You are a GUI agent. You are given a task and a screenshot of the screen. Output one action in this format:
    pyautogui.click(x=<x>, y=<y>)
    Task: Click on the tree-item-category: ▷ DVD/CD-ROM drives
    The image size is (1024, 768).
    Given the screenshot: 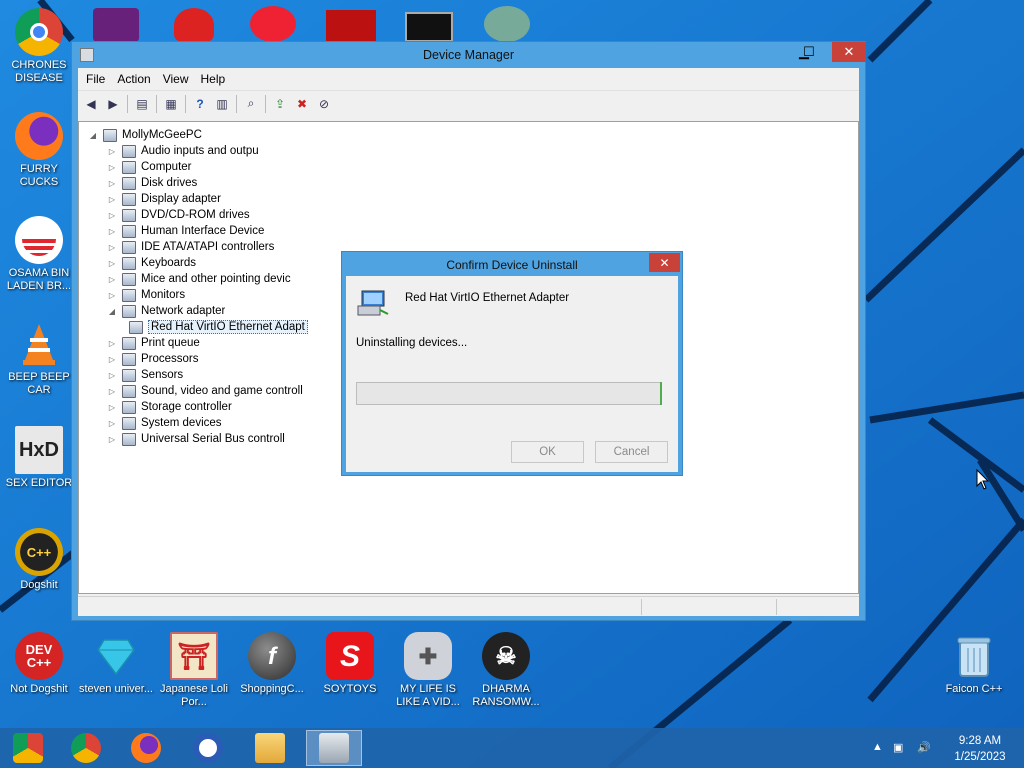 What is the action you would take?
    pyautogui.click(x=178, y=215)
    